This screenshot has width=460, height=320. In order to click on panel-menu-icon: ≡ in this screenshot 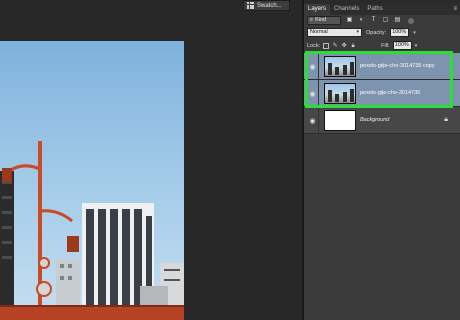, I will do `click(455, 9)`.